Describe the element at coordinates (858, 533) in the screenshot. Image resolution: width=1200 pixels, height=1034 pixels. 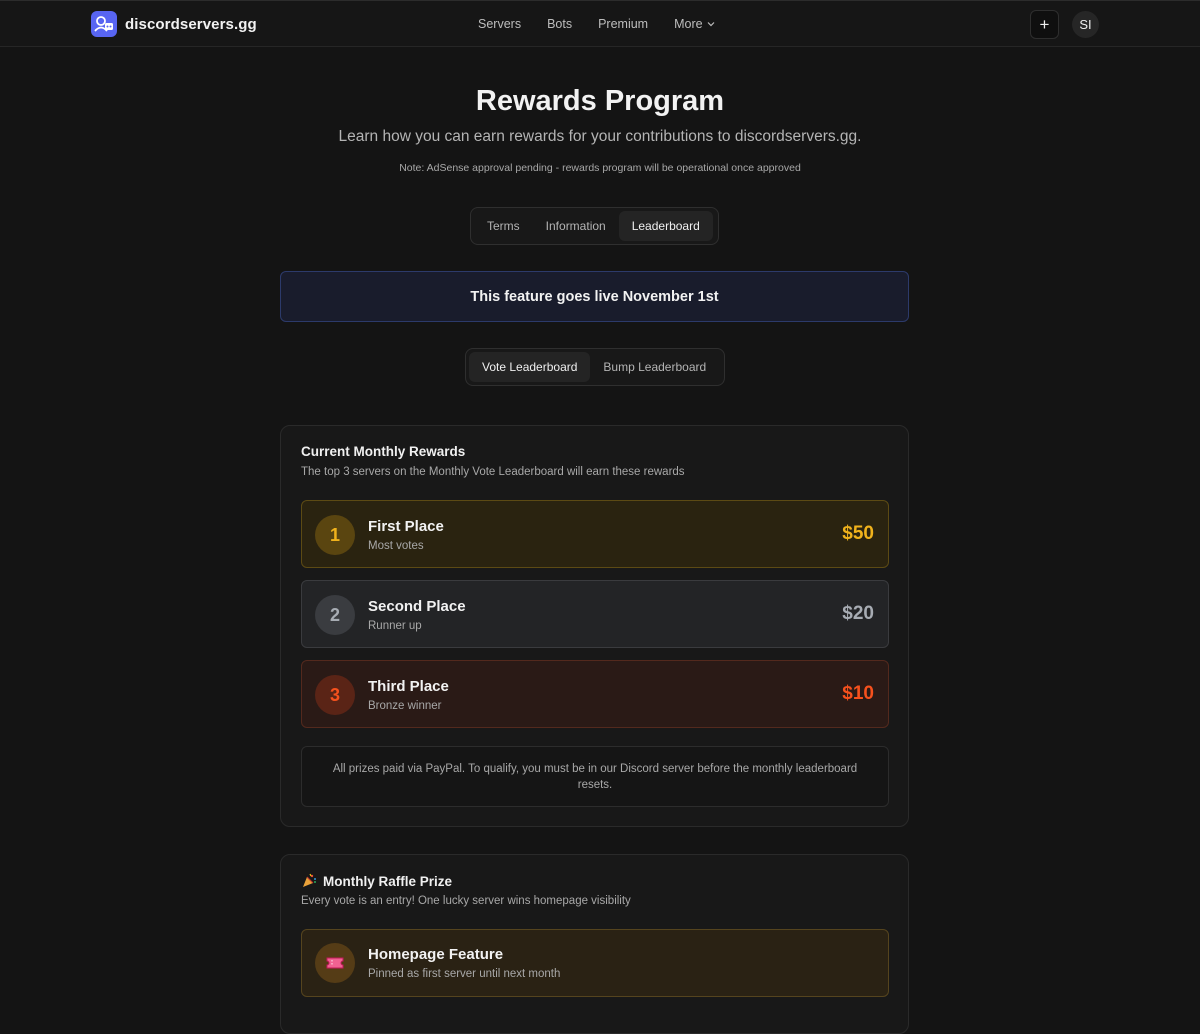
I see `prize-amount: $50` at that location.